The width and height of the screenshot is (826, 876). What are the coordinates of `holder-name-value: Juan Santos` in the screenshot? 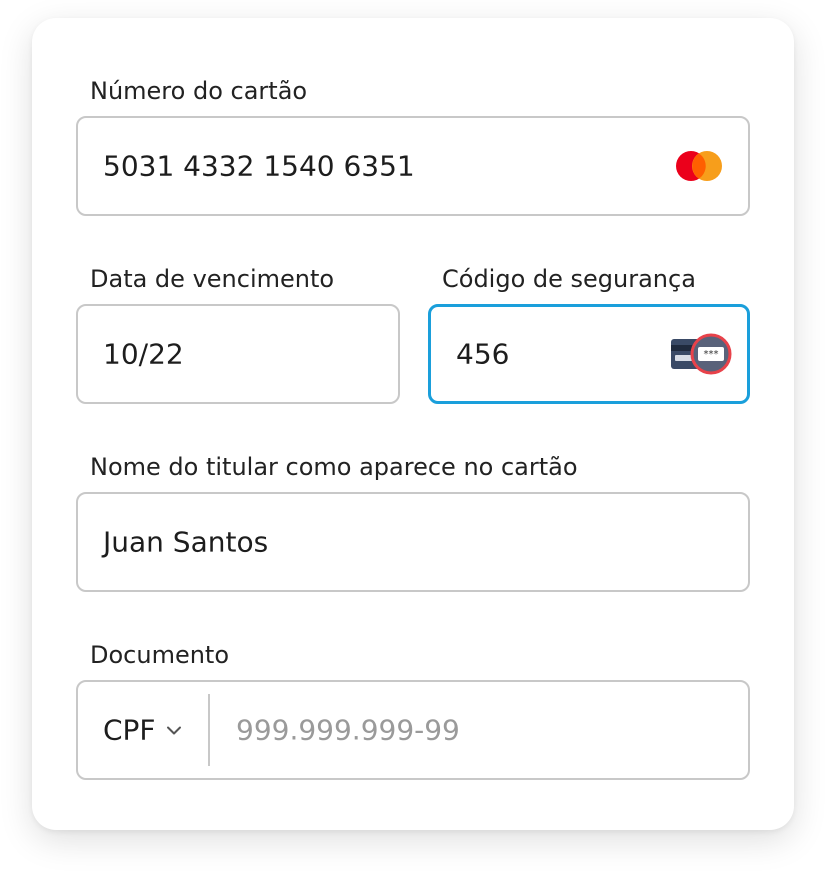 It's located at (186, 542).